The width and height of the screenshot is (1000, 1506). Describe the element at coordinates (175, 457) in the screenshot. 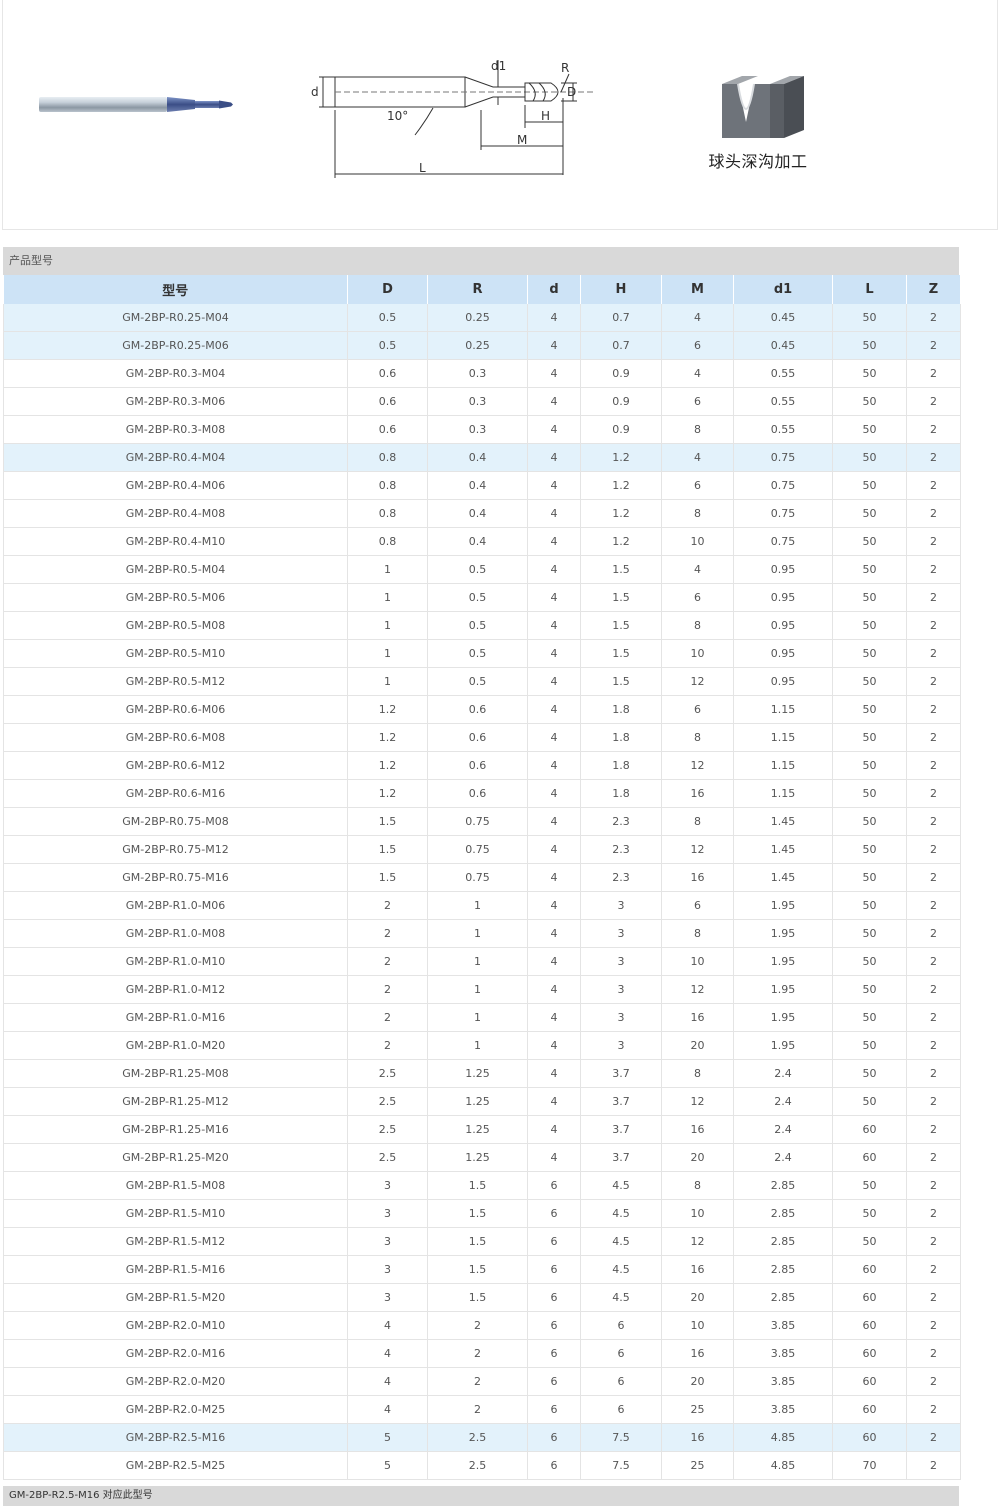

I see `cell-col-model: GM-2BP-R0.4-M04` at that location.